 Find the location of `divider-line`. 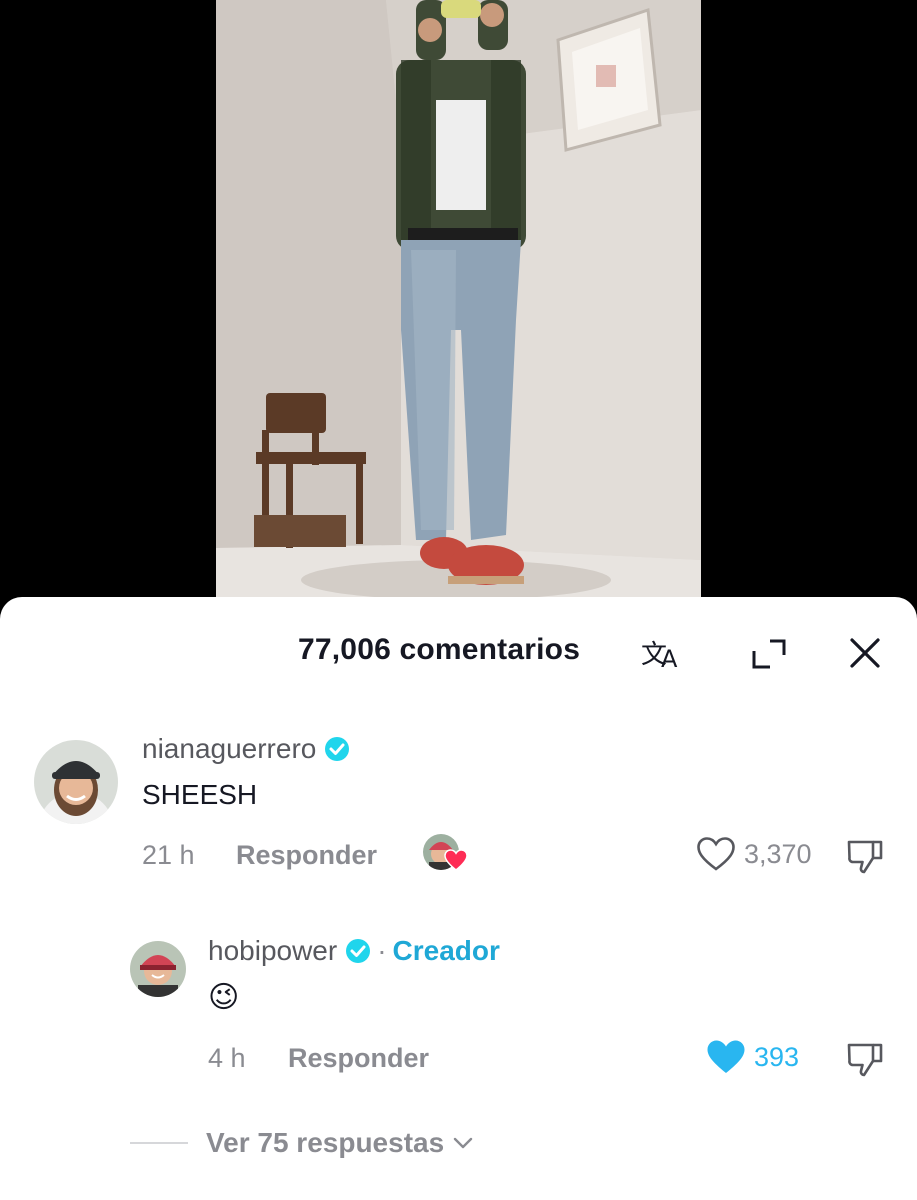

divider-line is located at coordinates (159, 1143).